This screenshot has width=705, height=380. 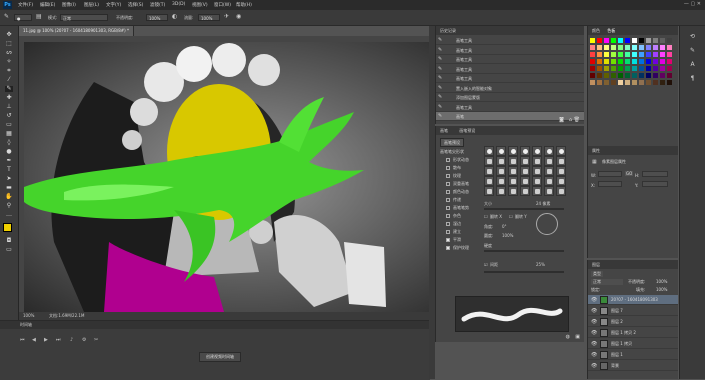 What do you see at coordinates (460, 160) in the screenshot?
I see `brush-option: 形状动态` at bounding box center [460, 160].